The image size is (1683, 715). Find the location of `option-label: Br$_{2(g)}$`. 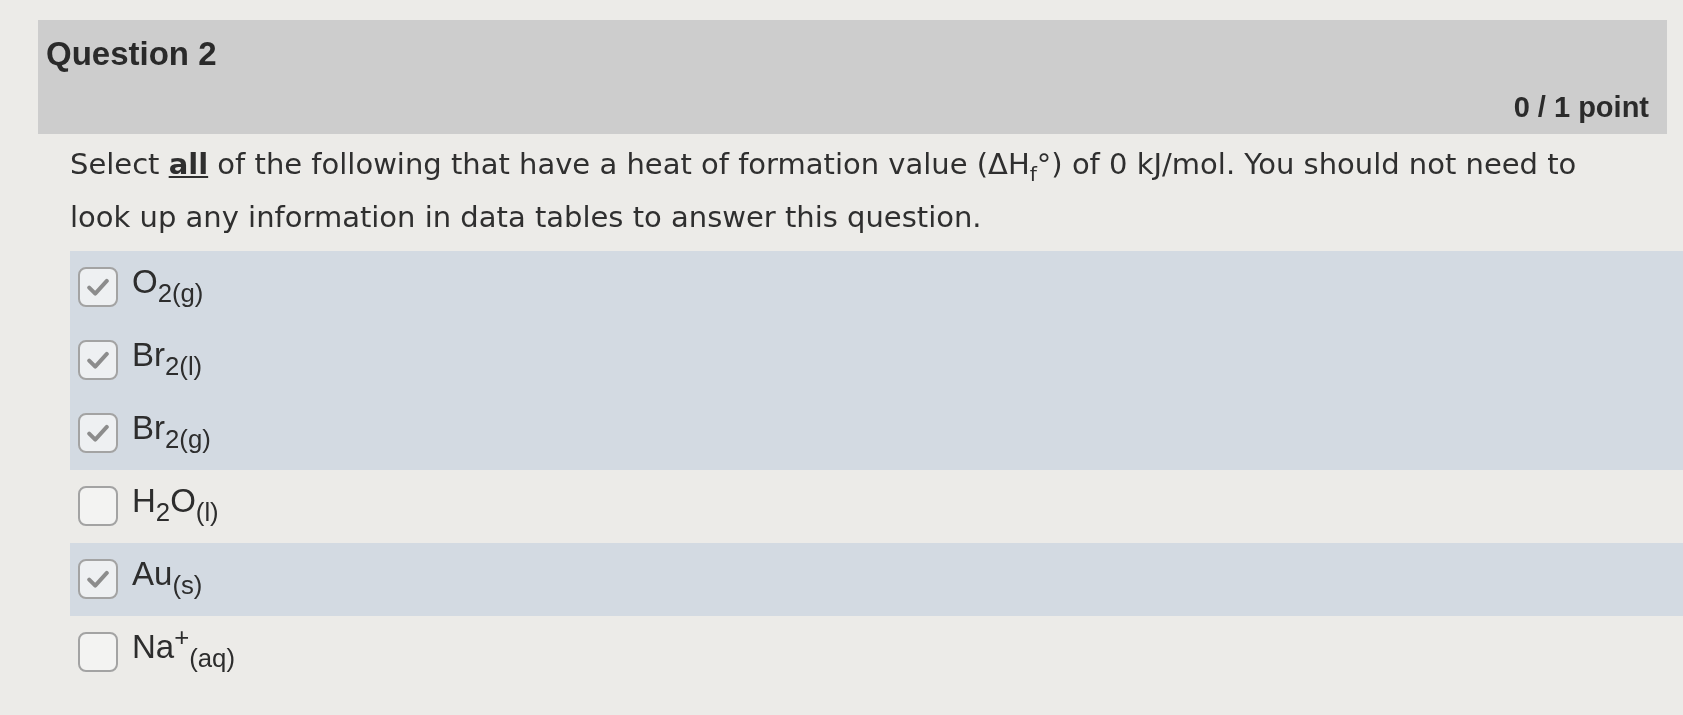

option-label: Br$_{2(g)}$ is located at coordinates (171, 433).